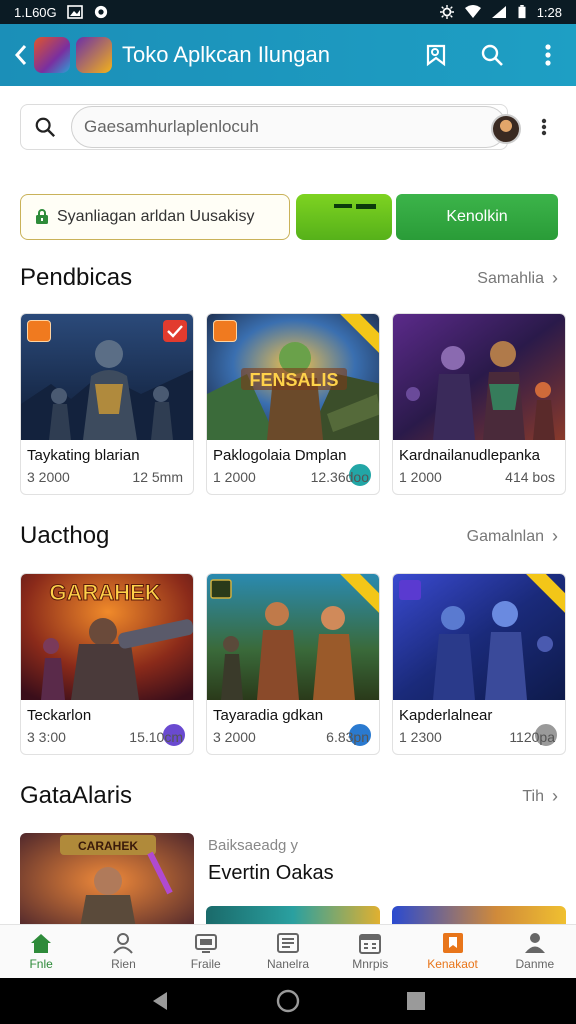 The height and width of the screenshot is (1024, 576). I want to click on search-input, so click(289, 127).